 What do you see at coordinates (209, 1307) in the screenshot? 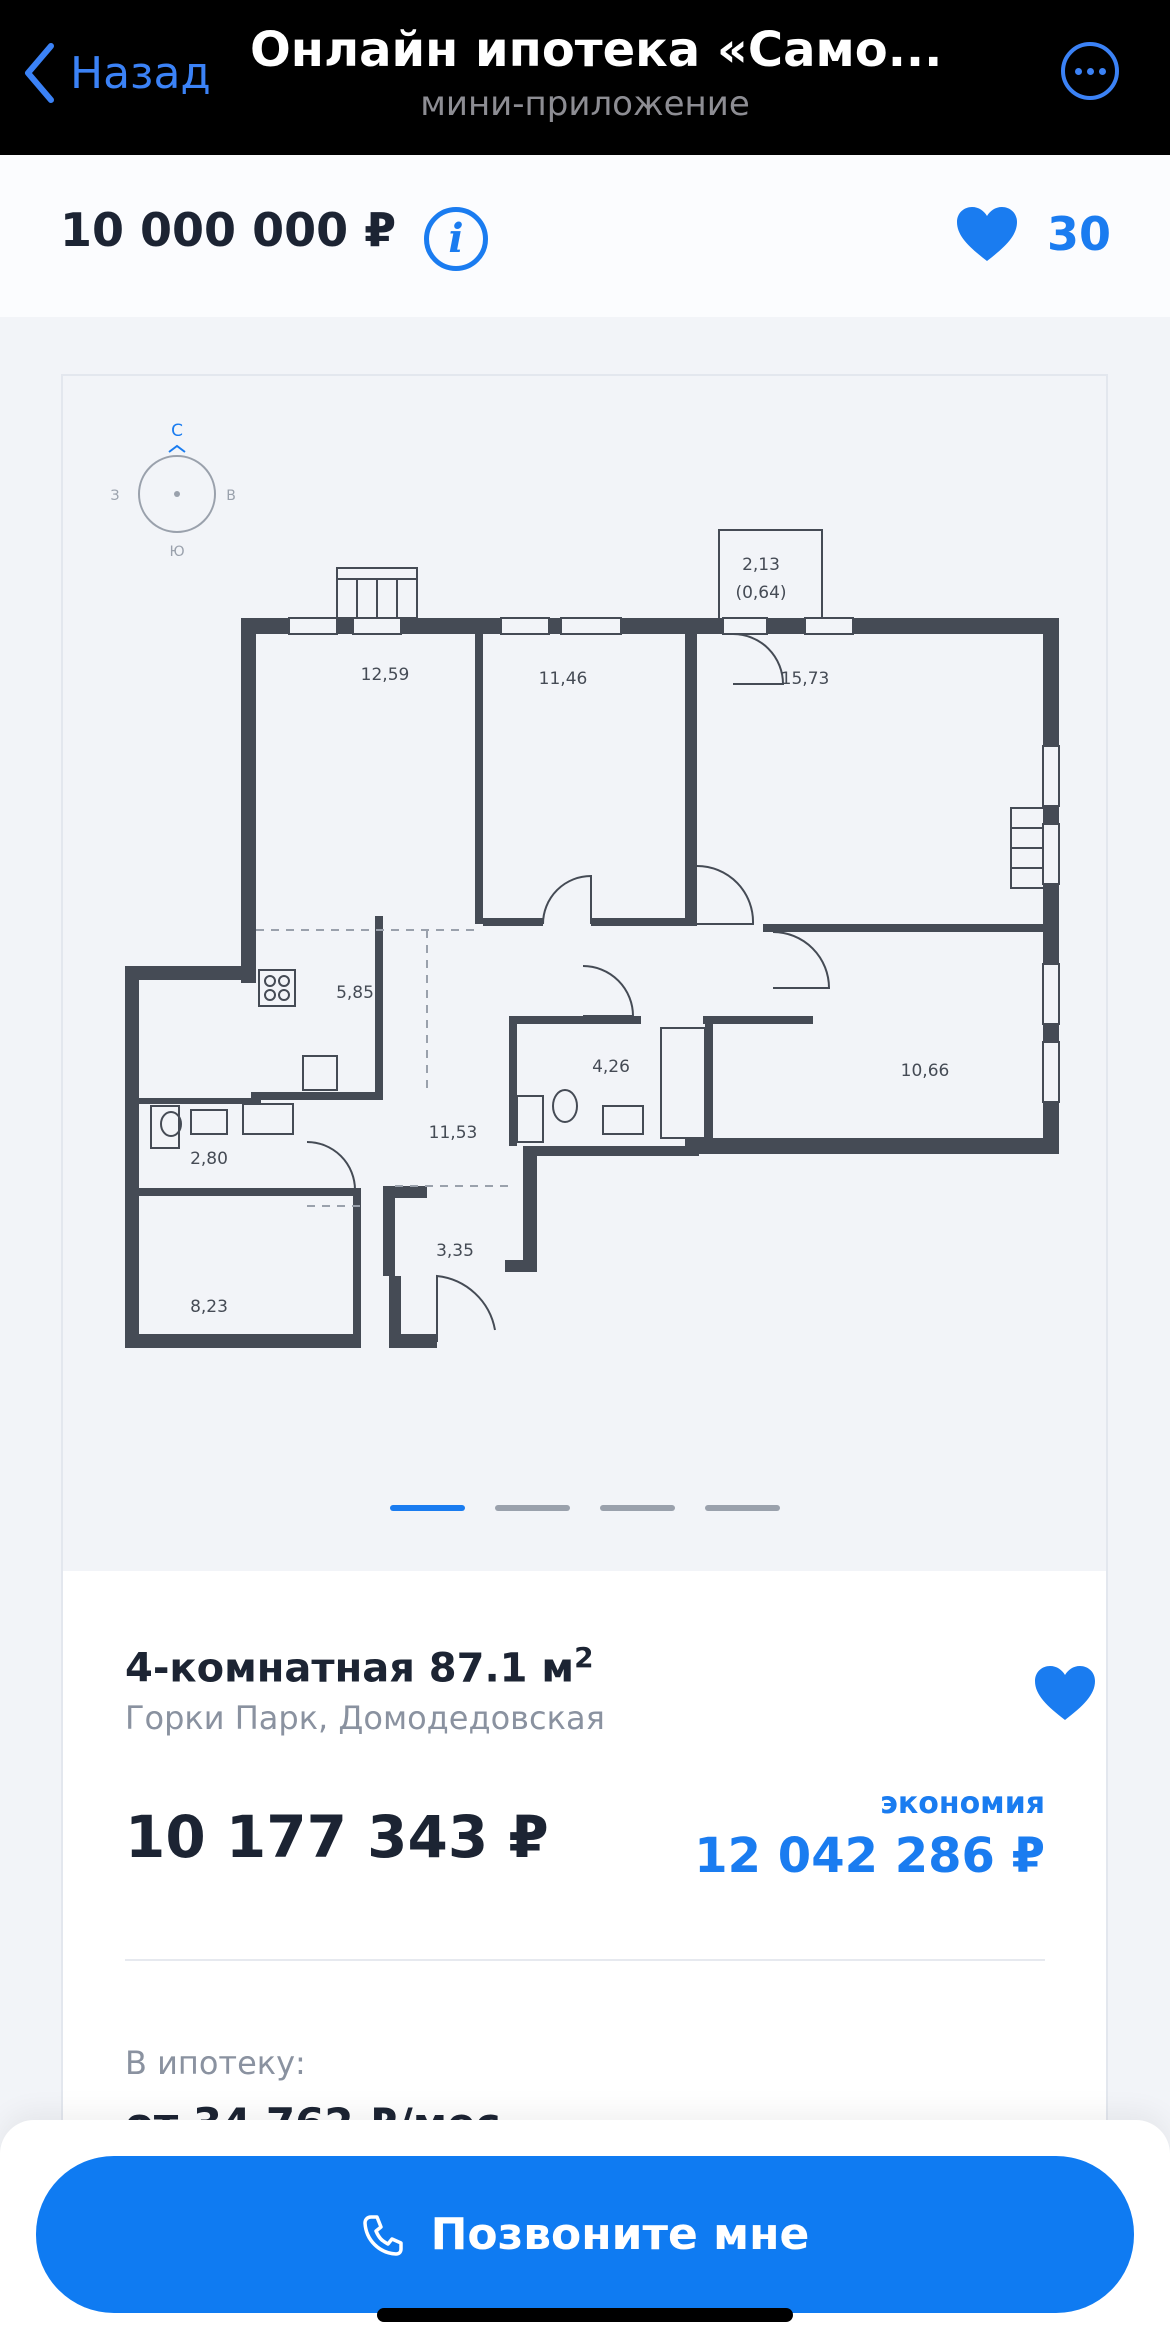
I see `area-label: 8,23` at bounding box center [209, 1307].